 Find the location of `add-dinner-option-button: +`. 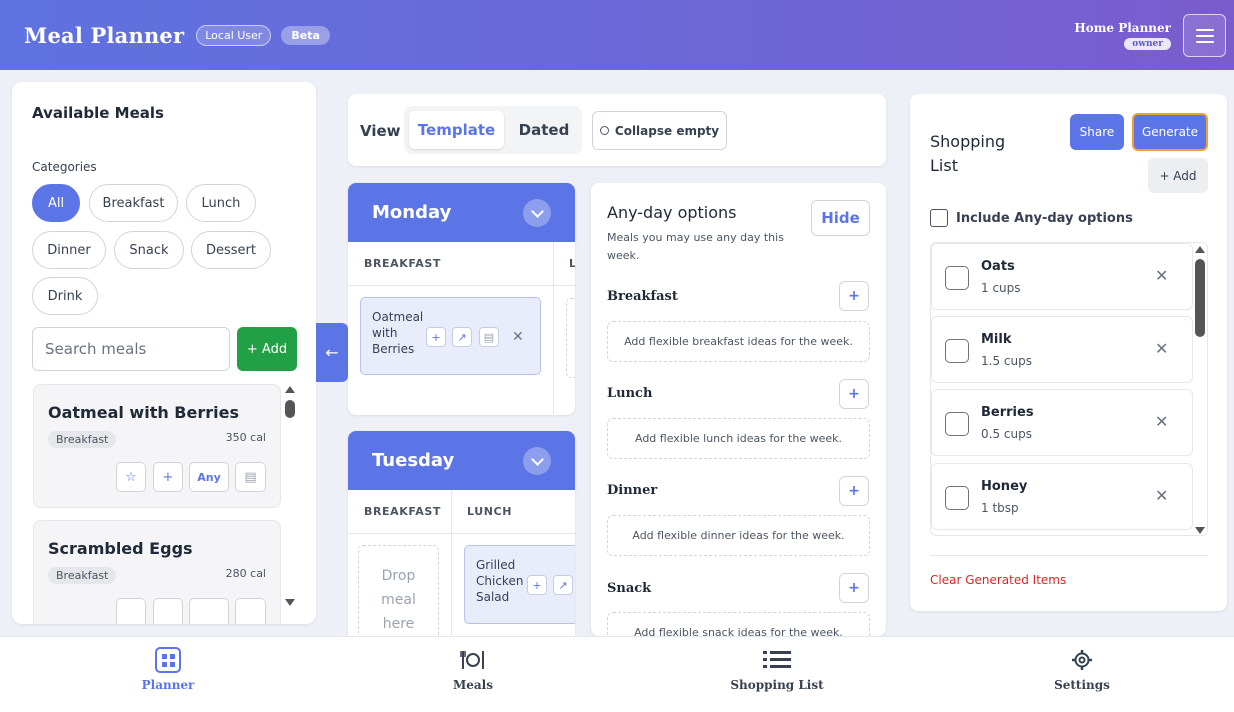

add-dinner-option-button: + is located at coordinates (854, 491).